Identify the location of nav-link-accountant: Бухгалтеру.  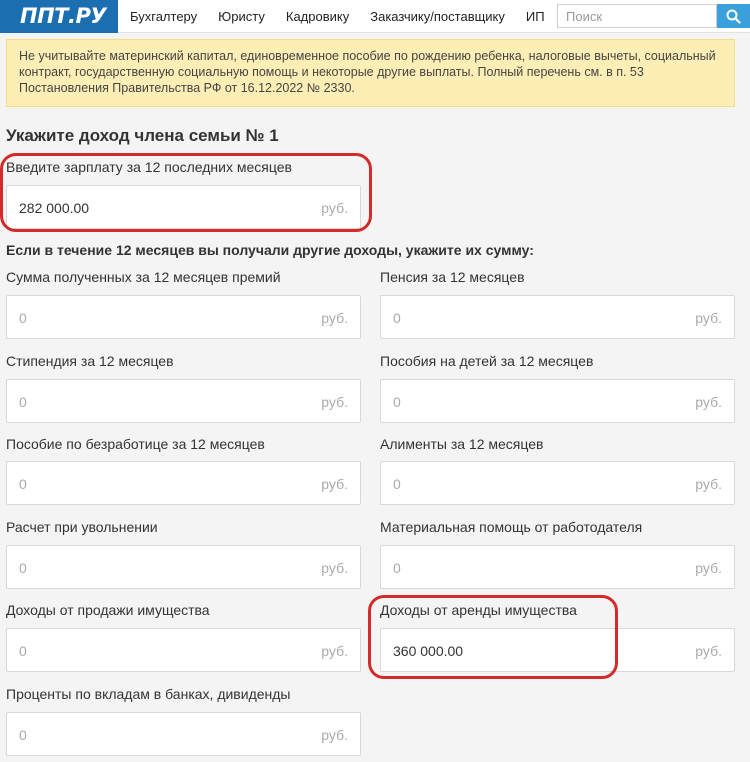
(163, 16).